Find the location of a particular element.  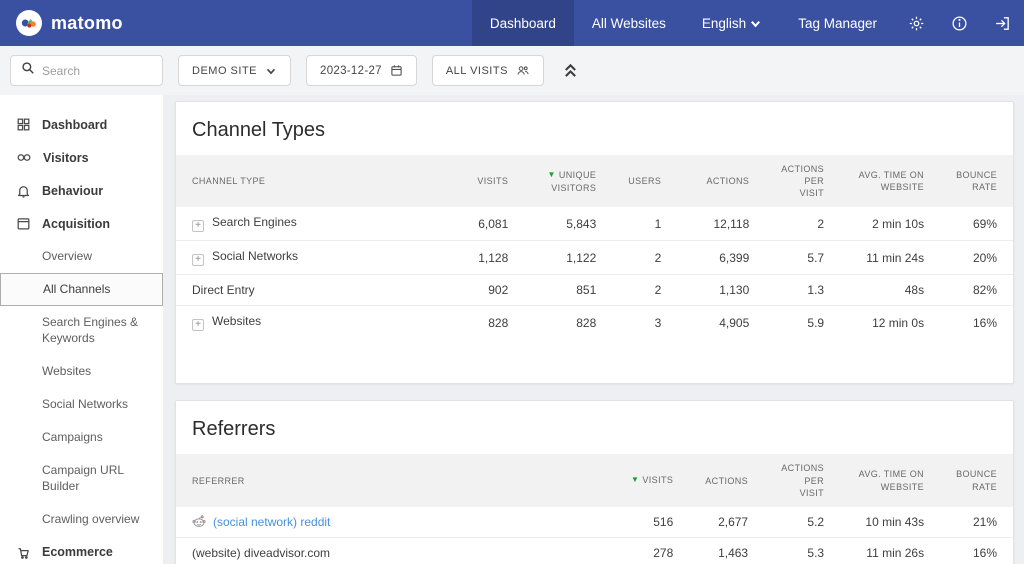

site-selector-button: DEMO SITE is located at coordinates (235, 70).